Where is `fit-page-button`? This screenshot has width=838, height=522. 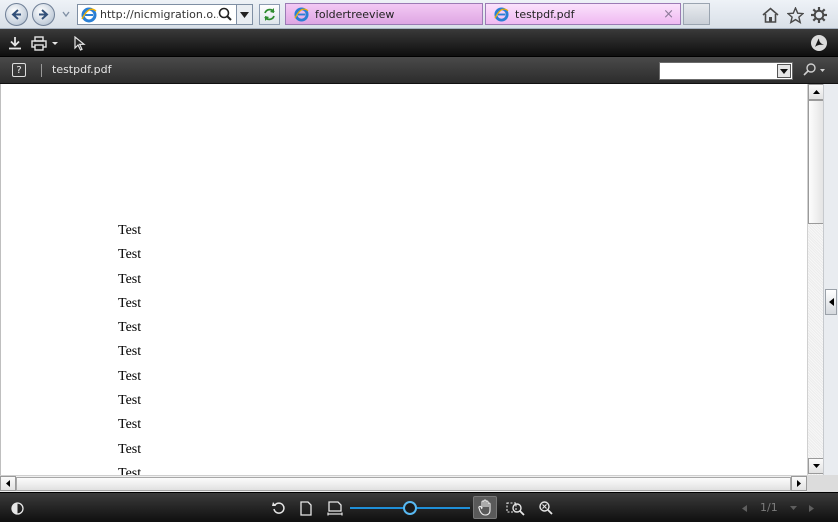 fit-page-button is located at coordinates (306, 508).